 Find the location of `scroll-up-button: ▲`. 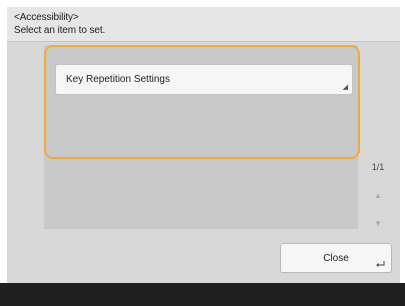

scroll-up-button: ▲ is located at coordinates (378, 196).